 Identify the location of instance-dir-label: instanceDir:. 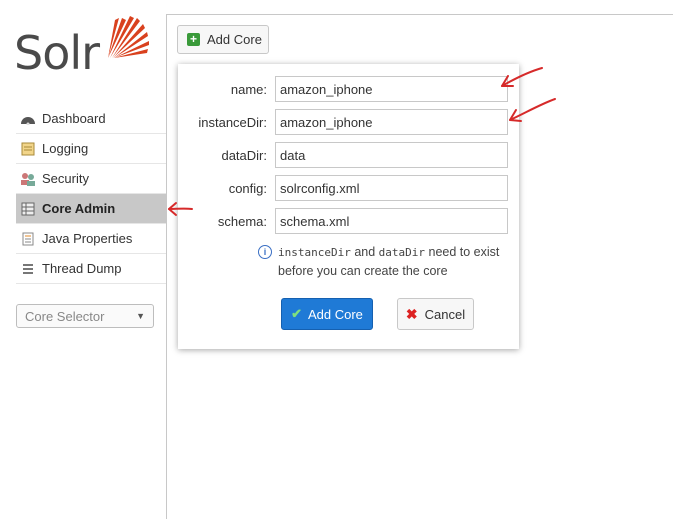
(232, 122).